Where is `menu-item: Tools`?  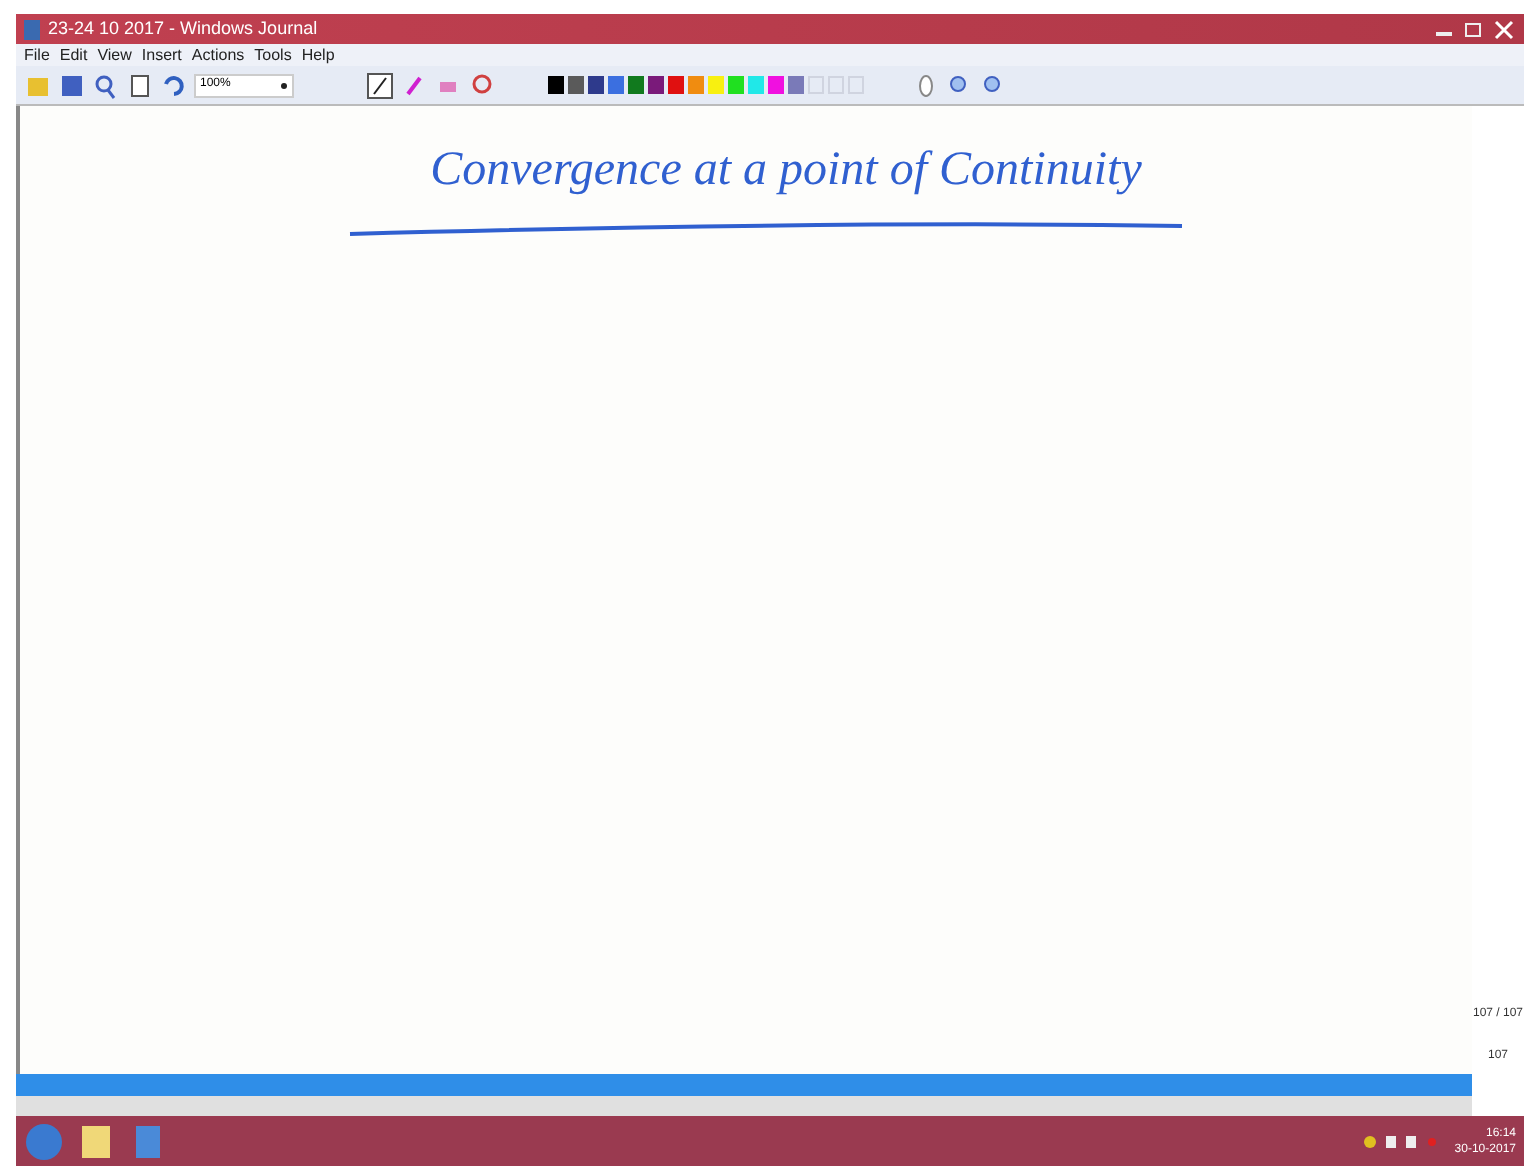 menu-item: Tools is located at coordinates (273, 55).